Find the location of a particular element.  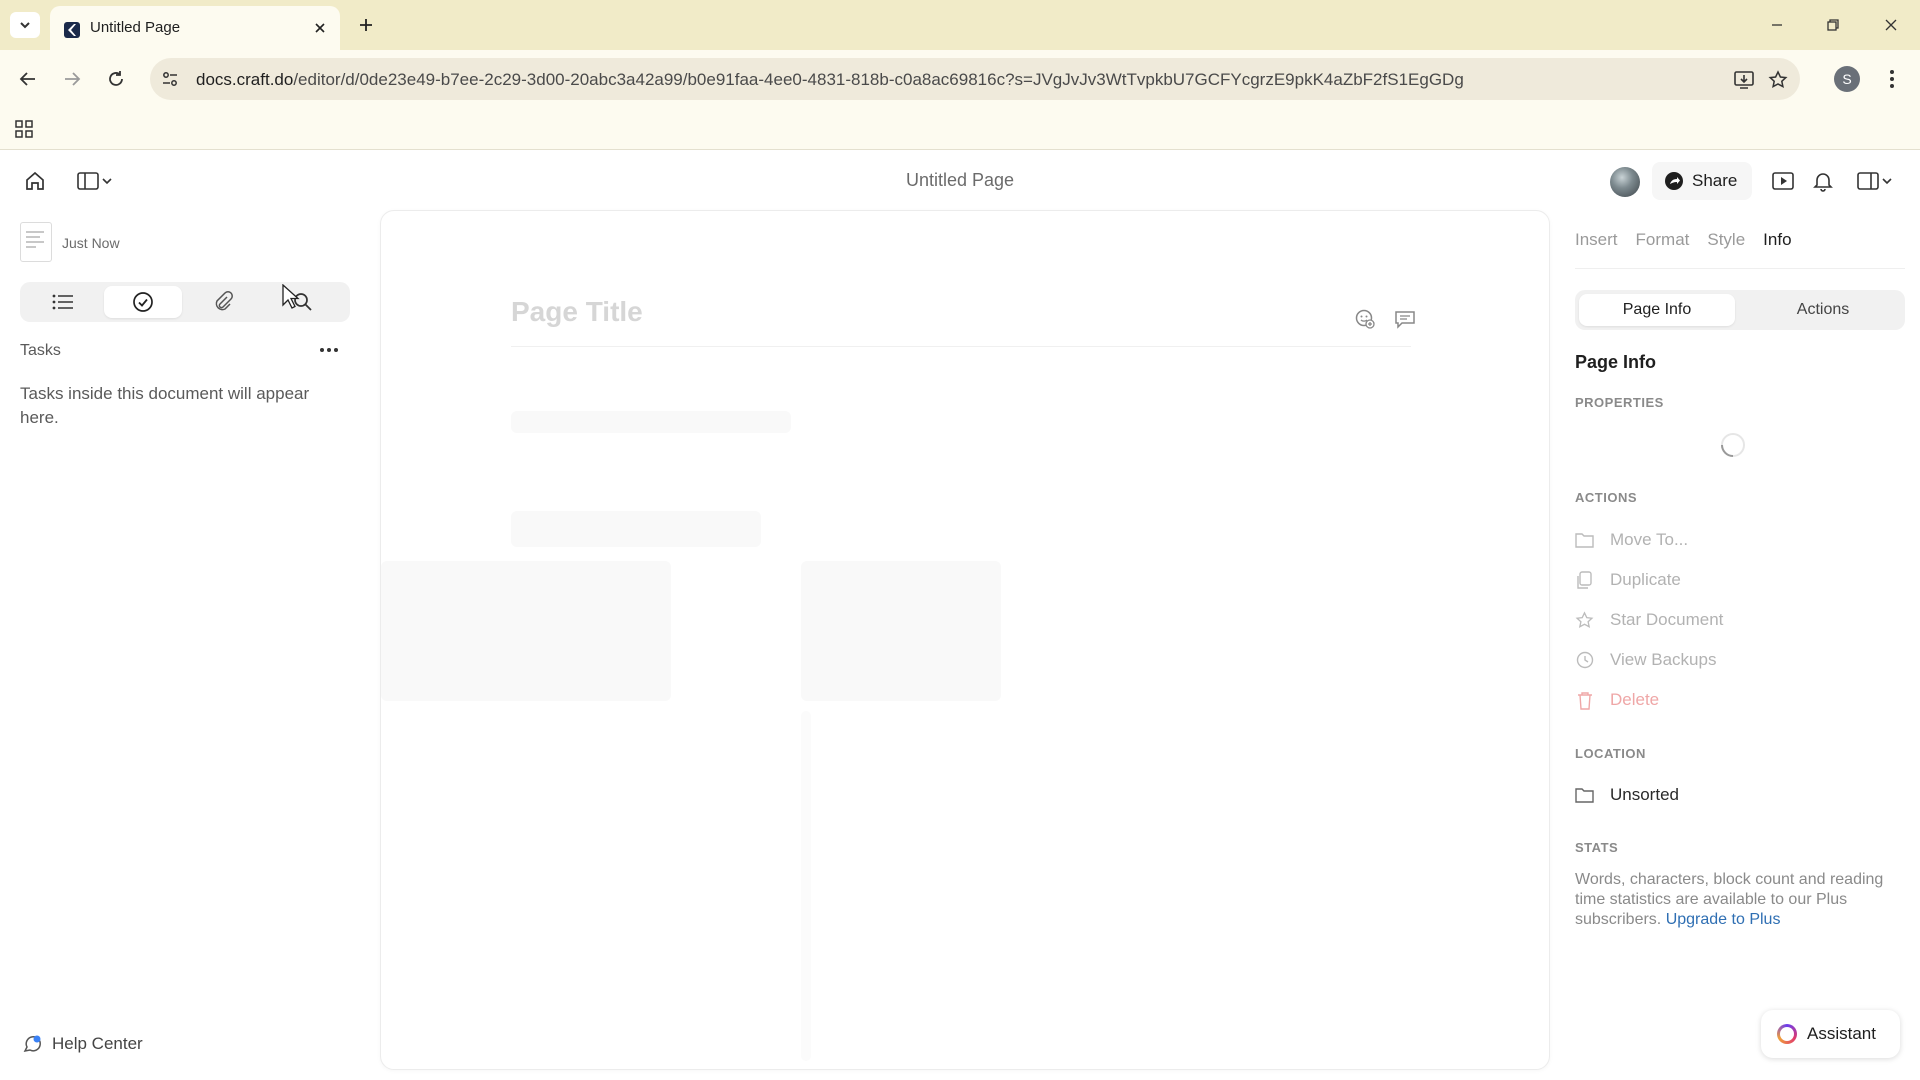

info-segmented-control: Page Info Actions is located at coordinates (1740, 310).